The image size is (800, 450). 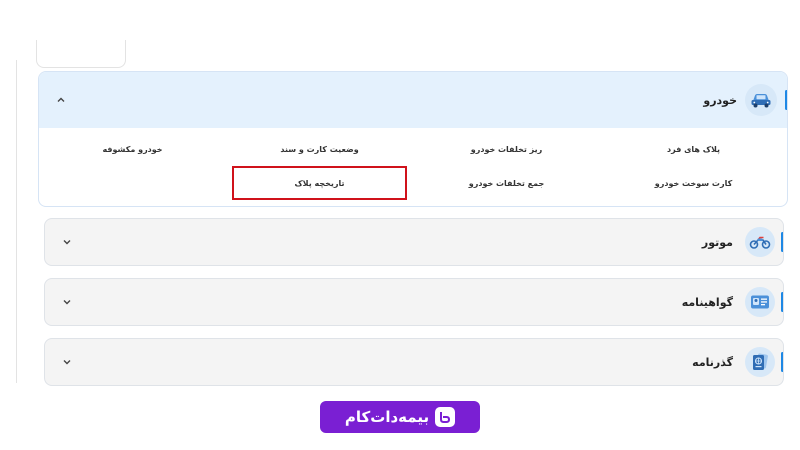 I want to click on brand-logo: بیمه‌دات‌کام, so click(x=400, y=417).